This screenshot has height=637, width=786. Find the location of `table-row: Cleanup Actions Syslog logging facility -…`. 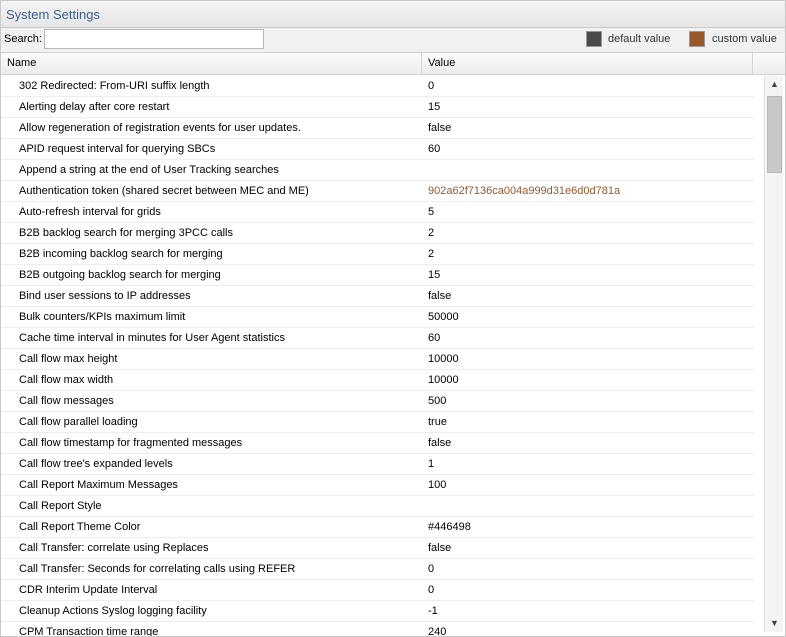

table-row: Cleanup Actions Syslog logging facility -… is located at coordinates (377, 611).